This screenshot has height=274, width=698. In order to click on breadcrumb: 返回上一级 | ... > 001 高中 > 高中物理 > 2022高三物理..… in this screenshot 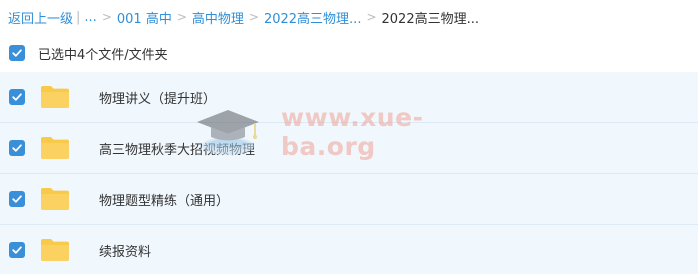, I will do `click(349, 17)`.